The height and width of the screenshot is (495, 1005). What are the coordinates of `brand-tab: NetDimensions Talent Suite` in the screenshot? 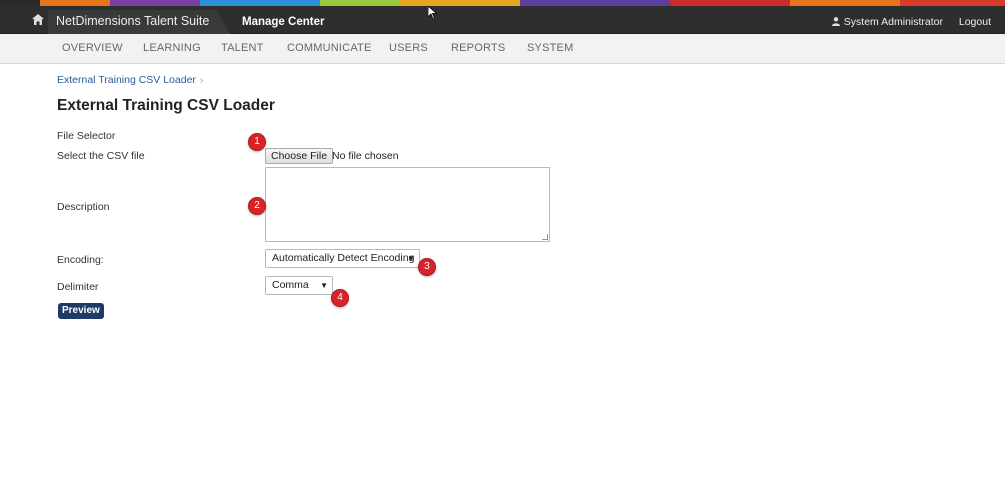 It's located at (139, 22).